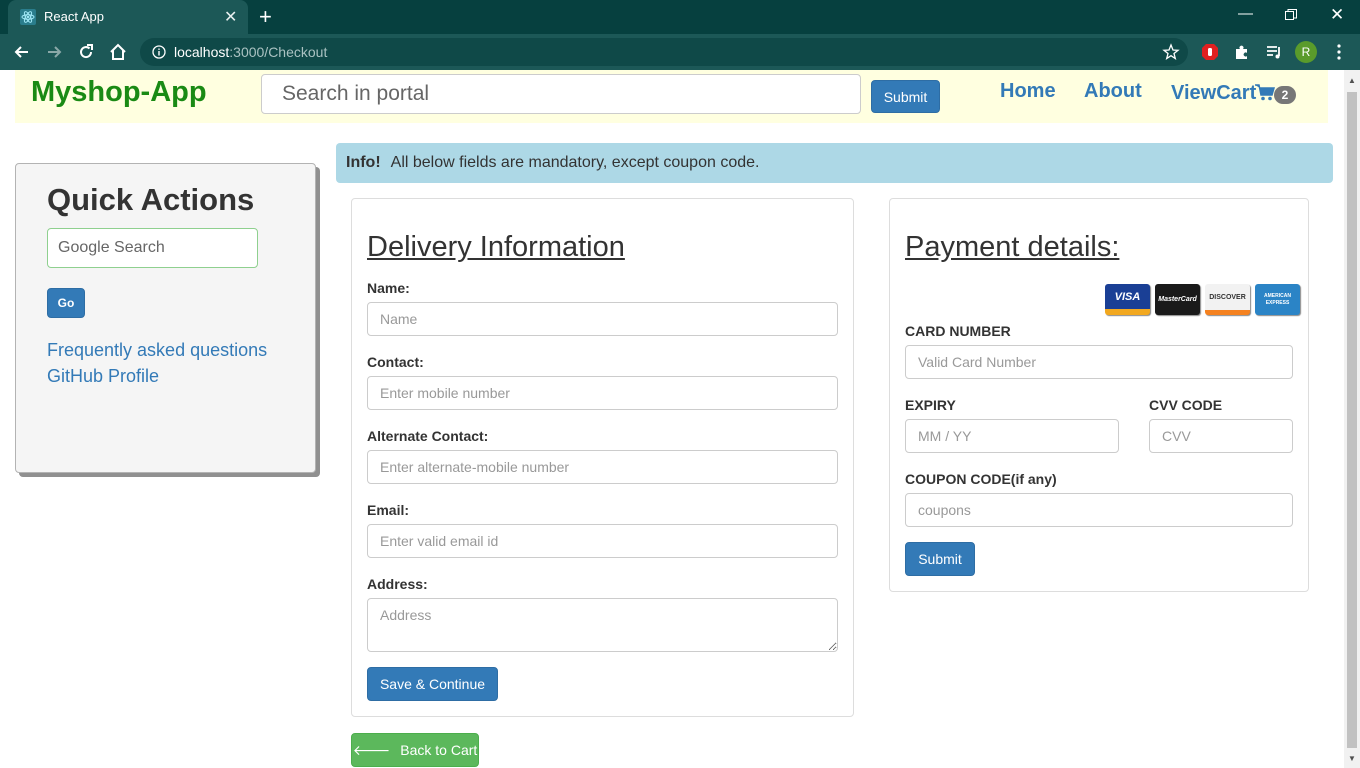 This screenshot has height=768, width=1360. I want to click on amex-logo: AMERICAN EXPRESS, so click(1277, 299).